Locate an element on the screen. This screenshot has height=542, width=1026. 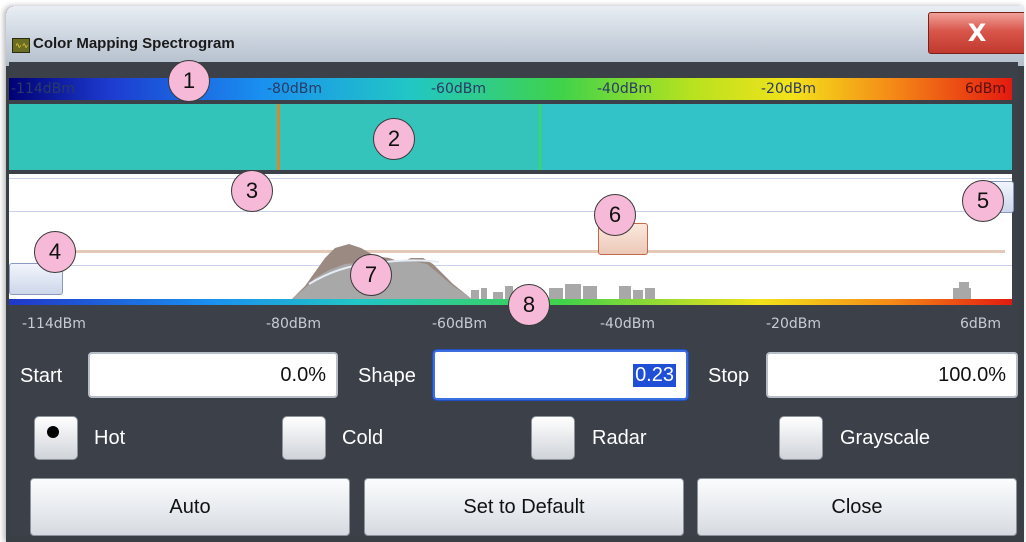
close-icon: X is located at coordinates (976, 33).